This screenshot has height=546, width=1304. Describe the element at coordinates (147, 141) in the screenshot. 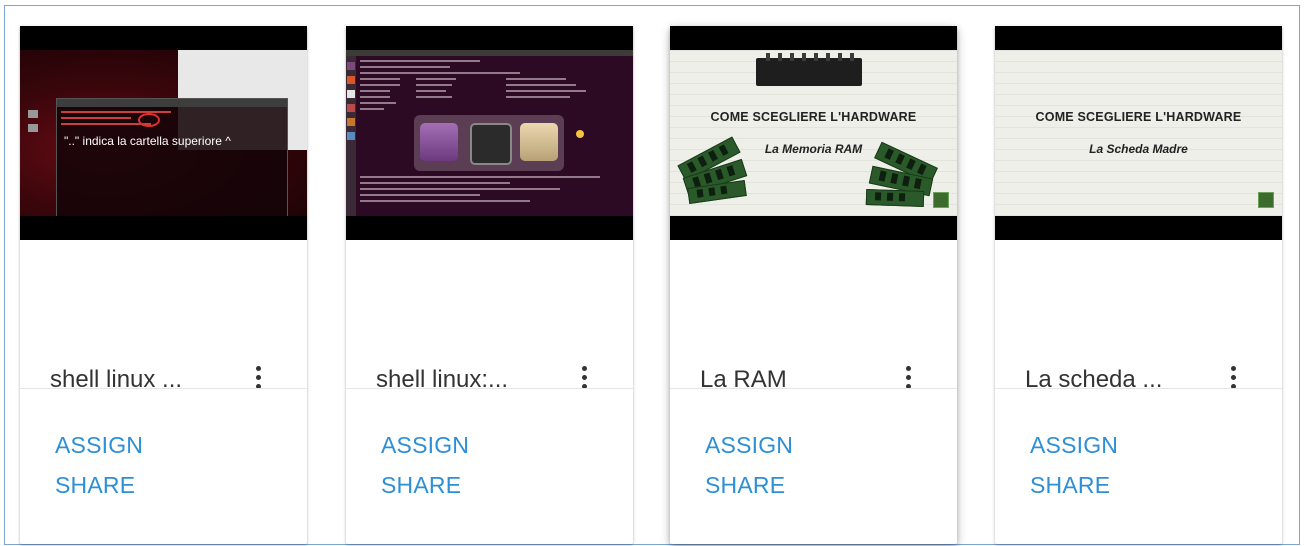

I see `thumbnail-caption: ".." indica la cartella superiore ^` at that location.